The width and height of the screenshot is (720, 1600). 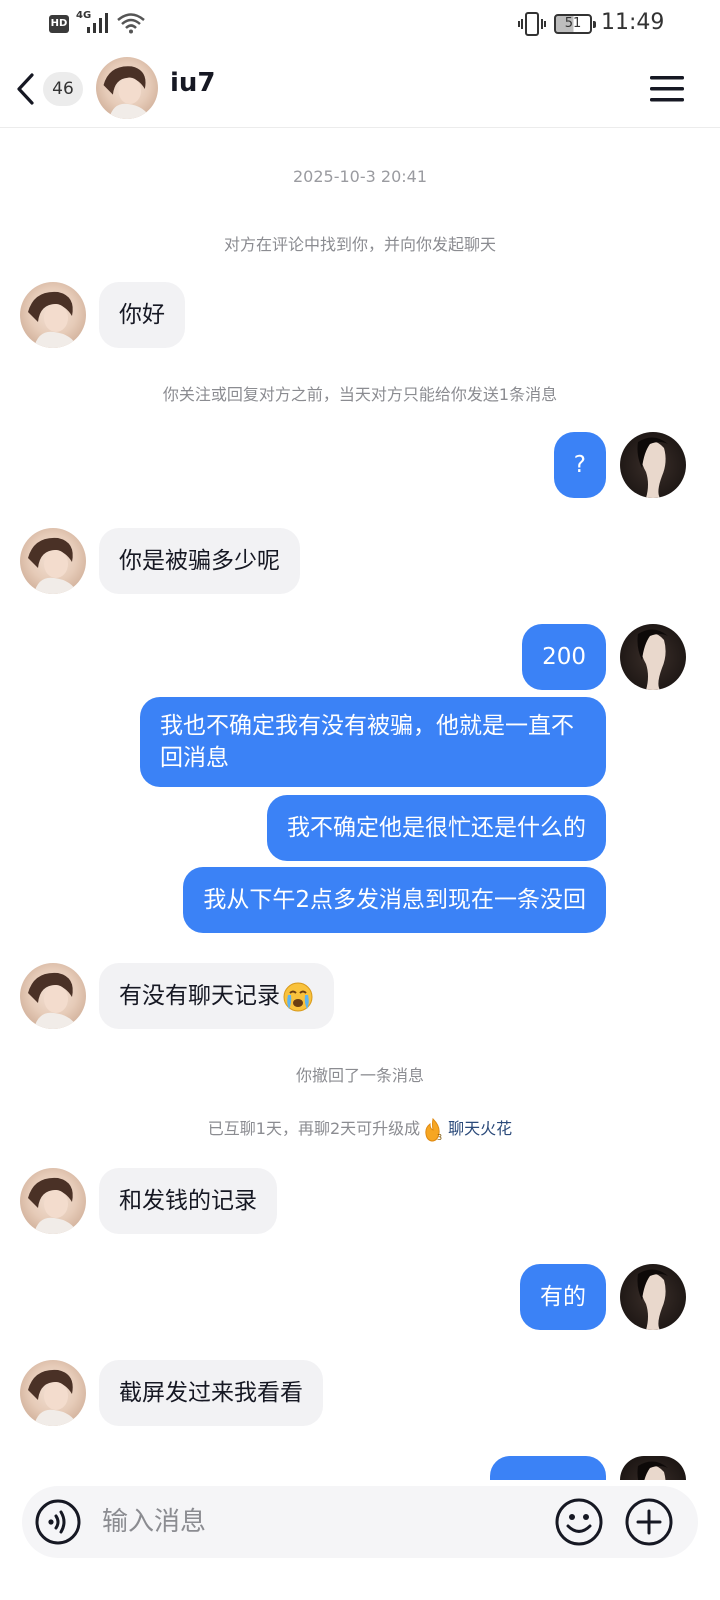 I want to click on sent-message: 我不确定他是很忙还是什么的, so click(x=436, y=828).